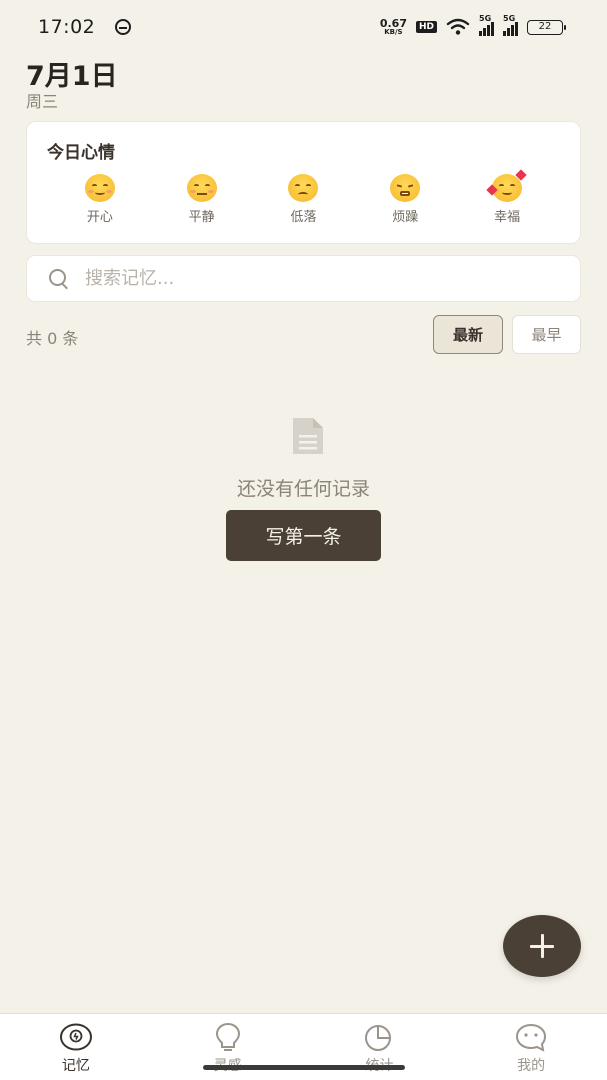 The image size is (607, 1080). I want to click on empty-message: 还没有任何记录, so click(303, 489).